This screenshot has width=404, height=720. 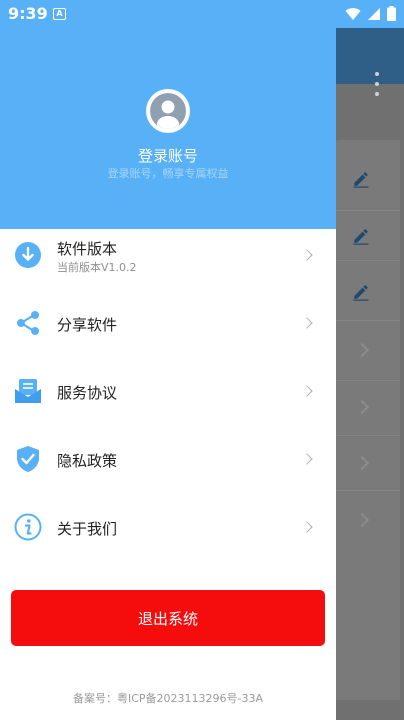 What do you see at coordinates (168, 391) in the screenshot?
I see `menu-item-agreement: 服务协议` at bounding box center [168, 391].